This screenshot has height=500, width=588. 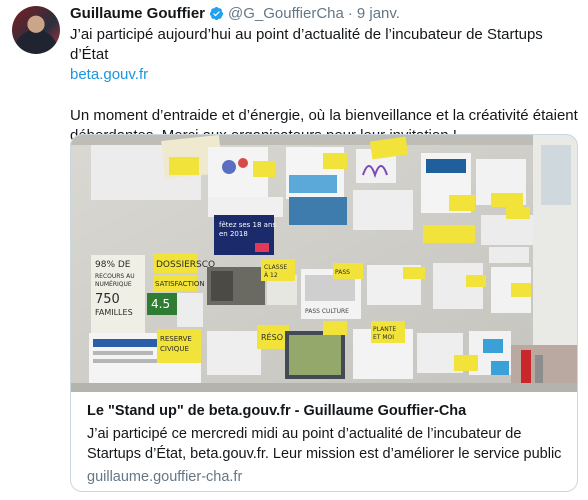 I want to click on svg-text: PLANTE, so click(x=384, y=329).